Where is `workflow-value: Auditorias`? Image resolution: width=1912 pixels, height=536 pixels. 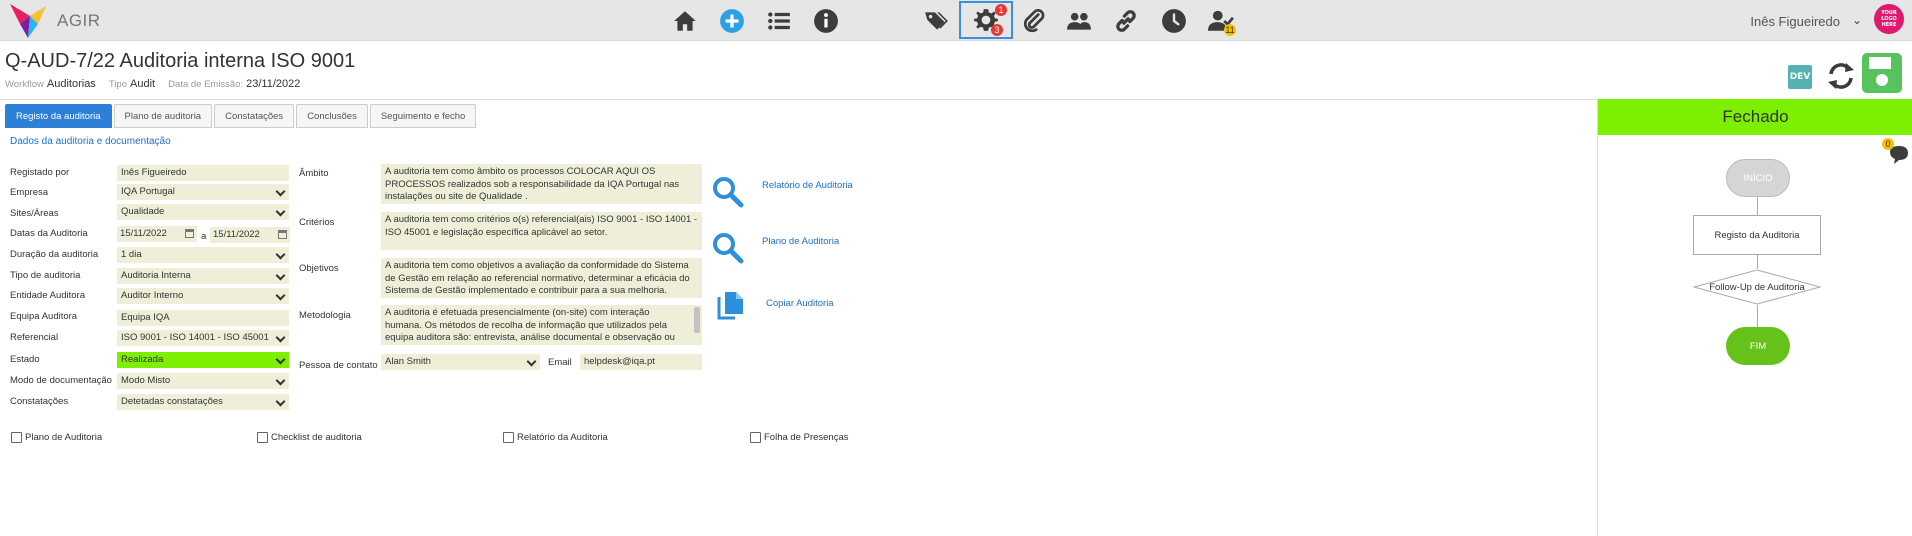
workflow-value: Auditorias is located at coordinates (71, 84).